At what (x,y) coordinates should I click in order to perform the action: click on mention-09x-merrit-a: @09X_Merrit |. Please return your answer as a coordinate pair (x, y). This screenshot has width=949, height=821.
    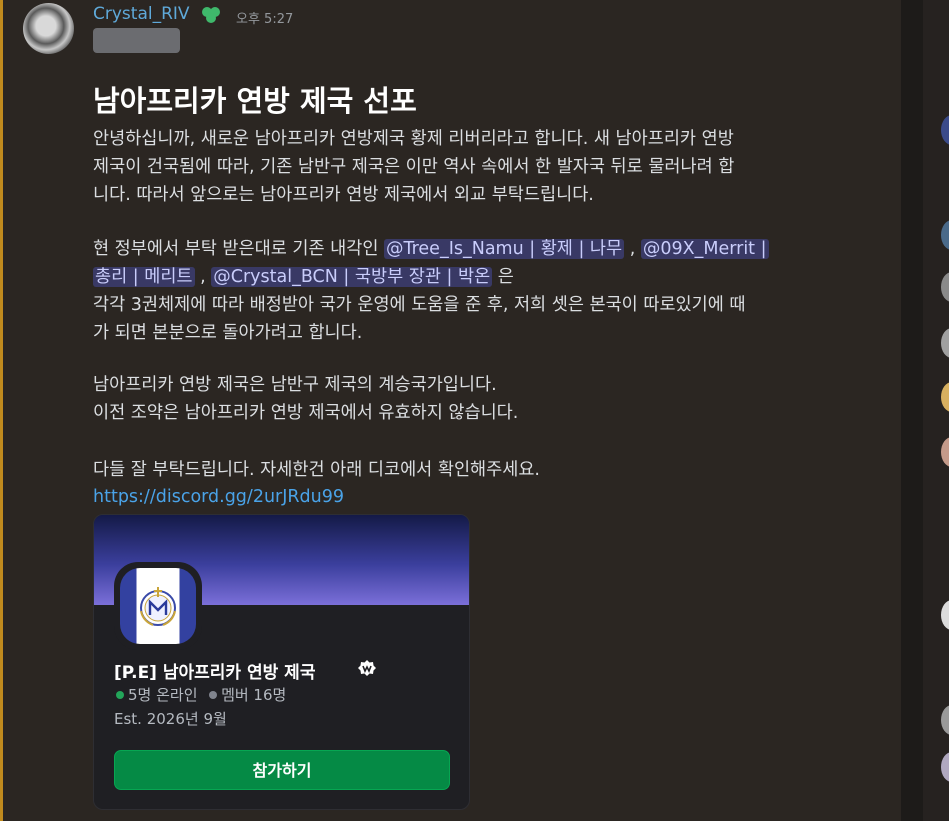
    Looking at the image, I should click on (704, 249).